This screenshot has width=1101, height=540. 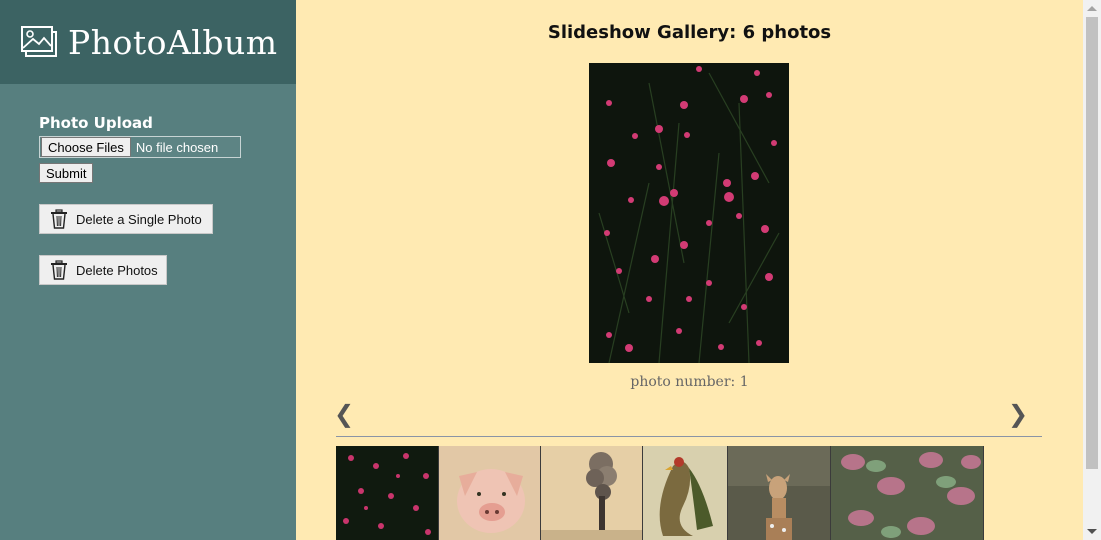 I want to click on file-input: Choose Files No file chosen, so click(x=140, y=147).